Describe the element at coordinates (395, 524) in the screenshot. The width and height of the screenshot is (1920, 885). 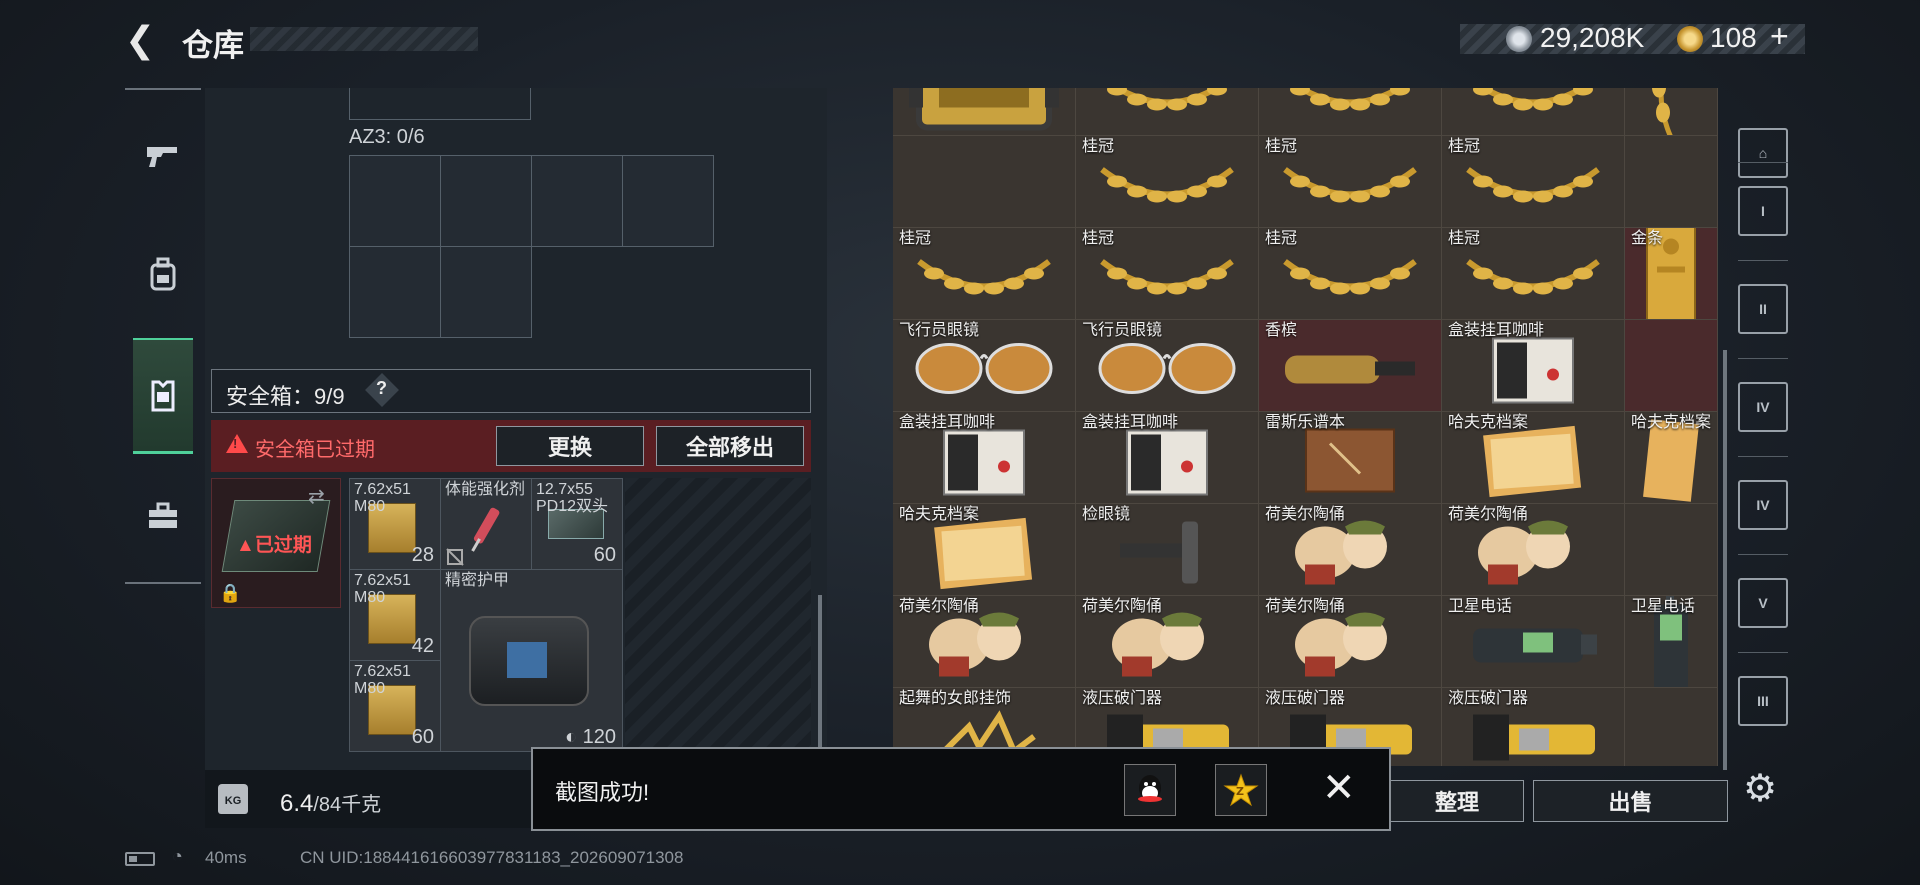
I see `safe-item: 7.62x51 M80 28` at that location.